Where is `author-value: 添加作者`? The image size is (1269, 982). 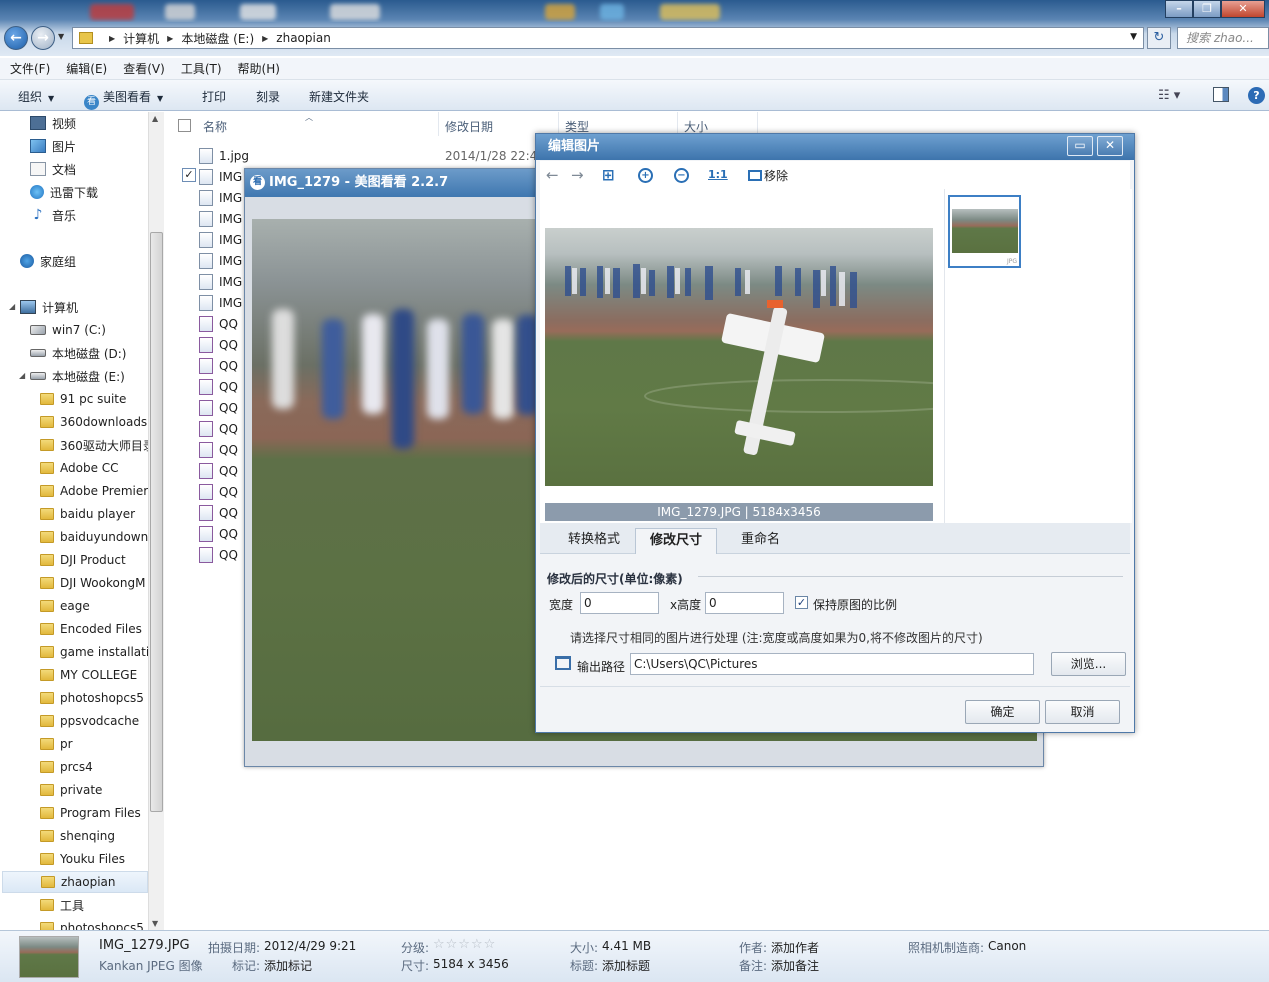
author-value: 添加作者 is located at coordinates (795, 947).